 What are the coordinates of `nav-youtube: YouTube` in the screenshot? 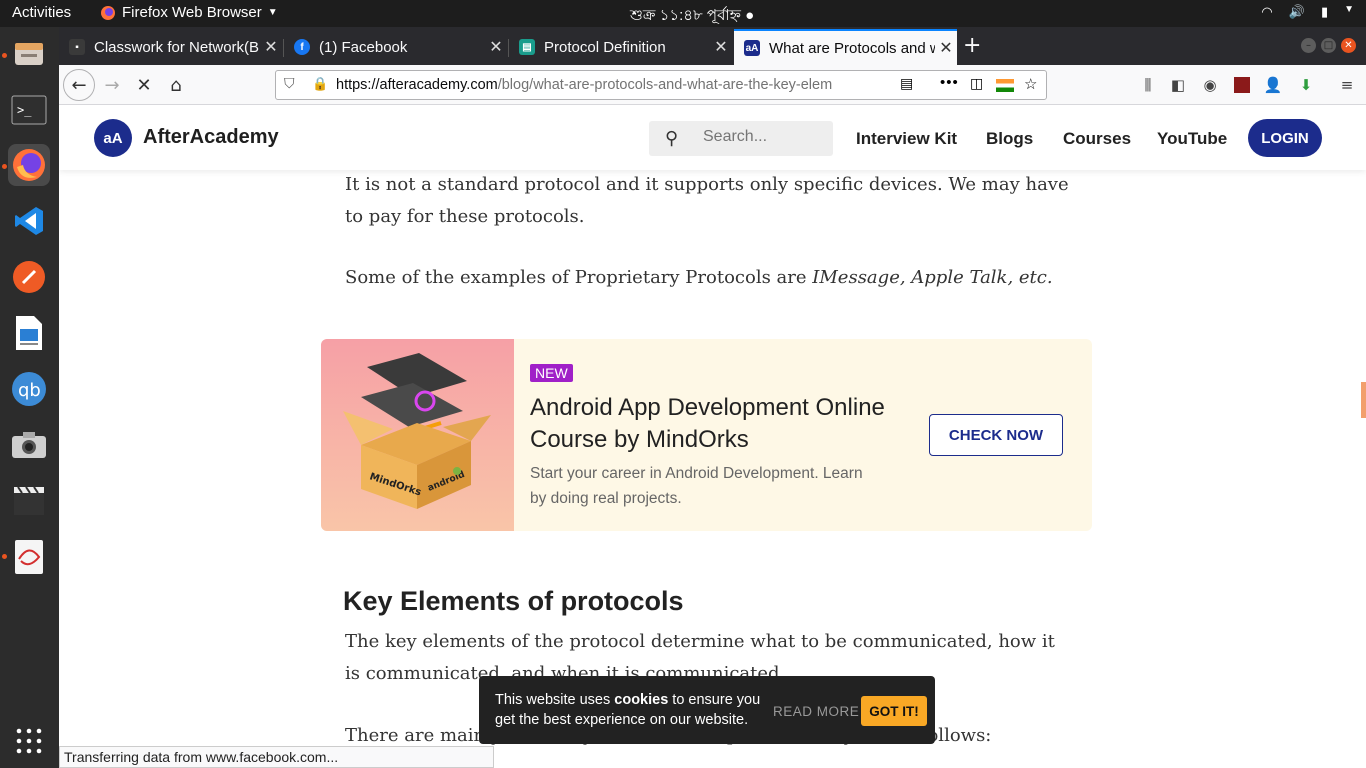 It's located at (1192, 139).